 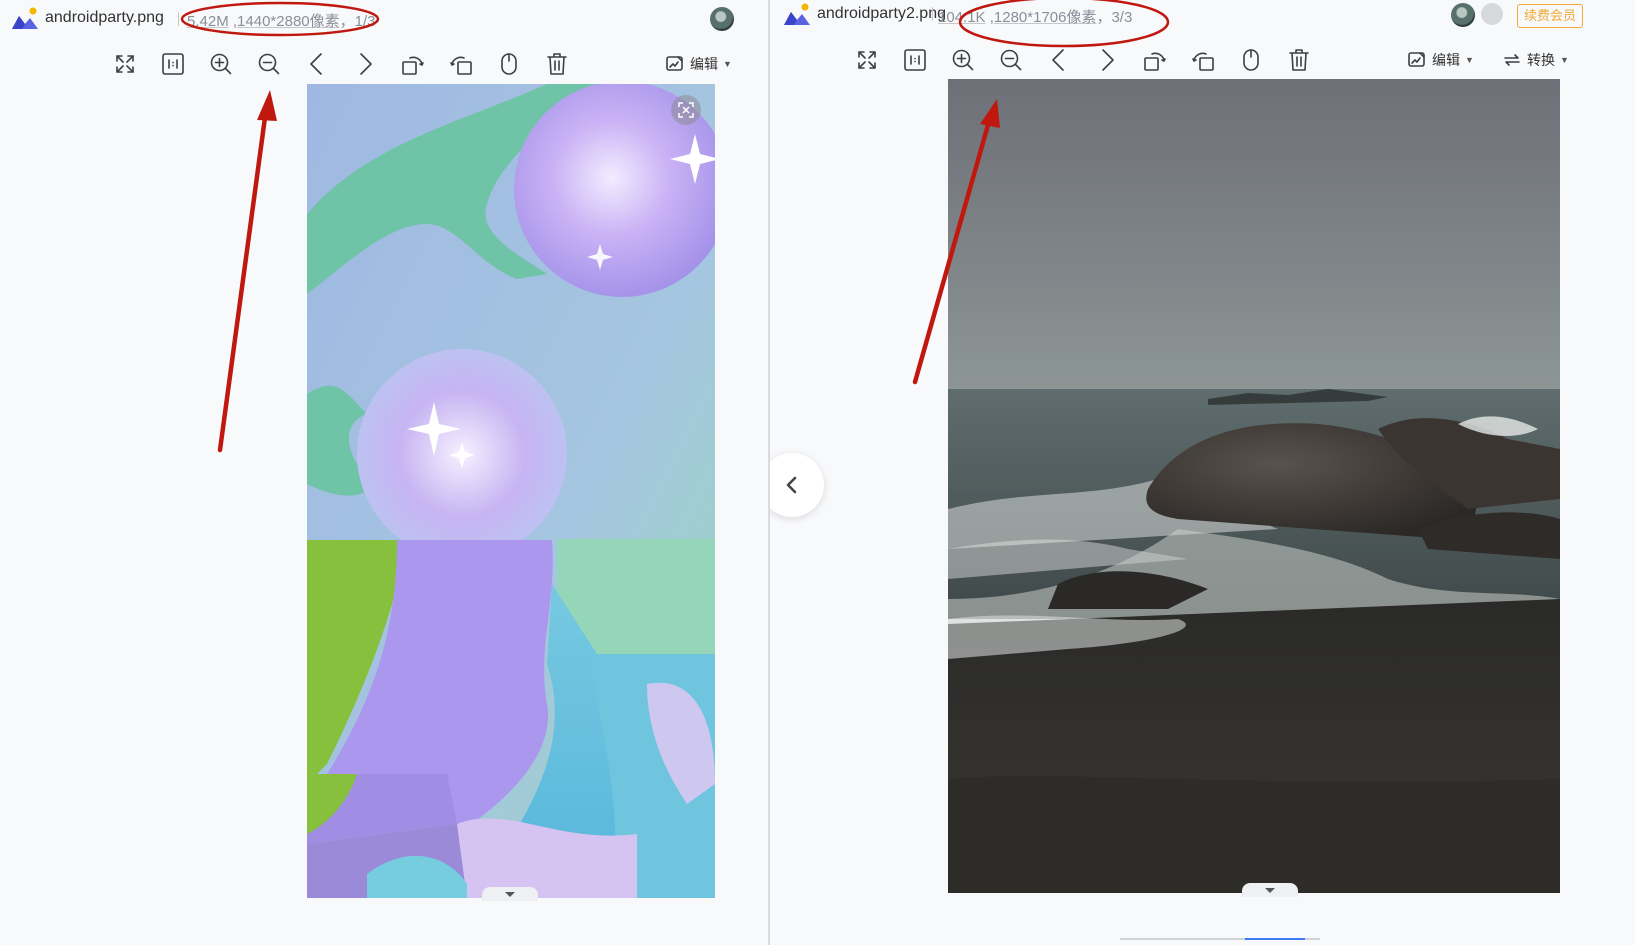 What do you see at coordinates (104, 17) in the screenshot?
I see `file-name: androidparty.png` at bounding box center [104, 17].